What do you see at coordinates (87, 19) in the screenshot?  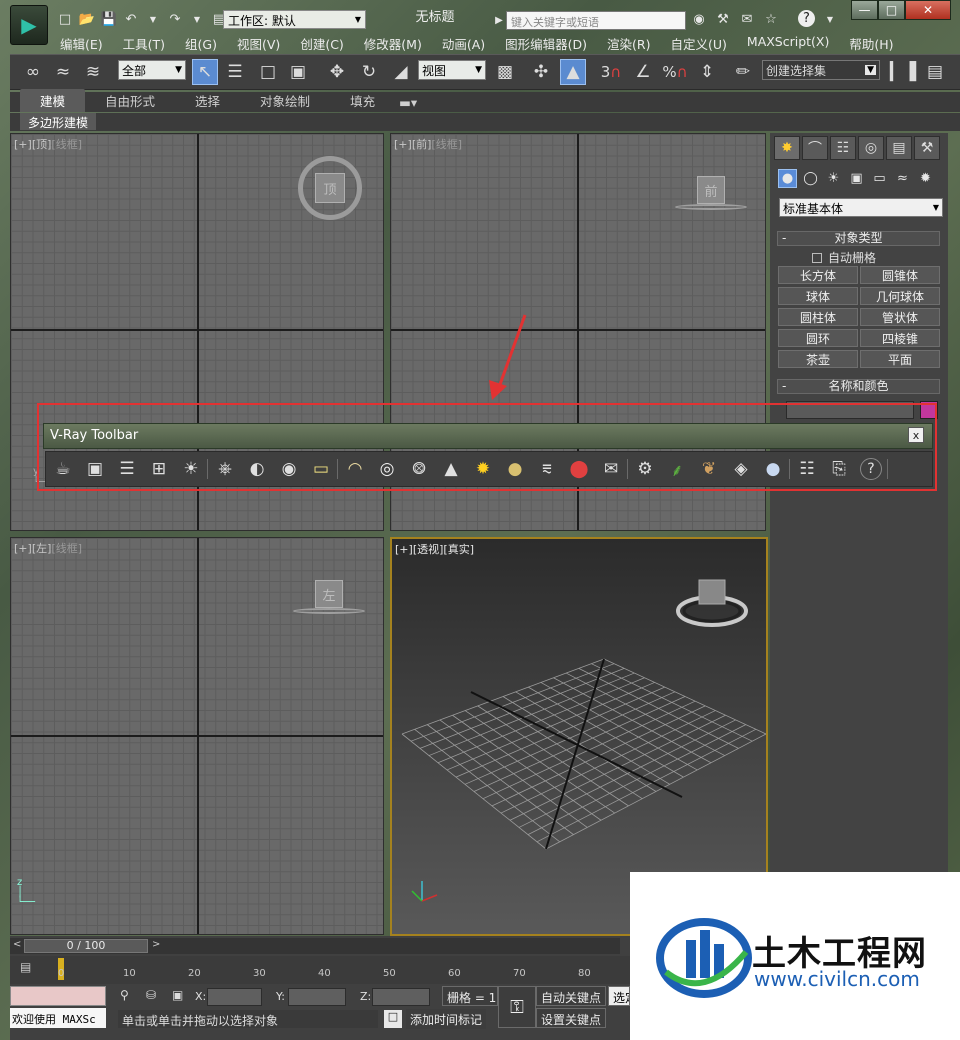 I see `open-file-icon: 📂` at bounding box center [87, 19].